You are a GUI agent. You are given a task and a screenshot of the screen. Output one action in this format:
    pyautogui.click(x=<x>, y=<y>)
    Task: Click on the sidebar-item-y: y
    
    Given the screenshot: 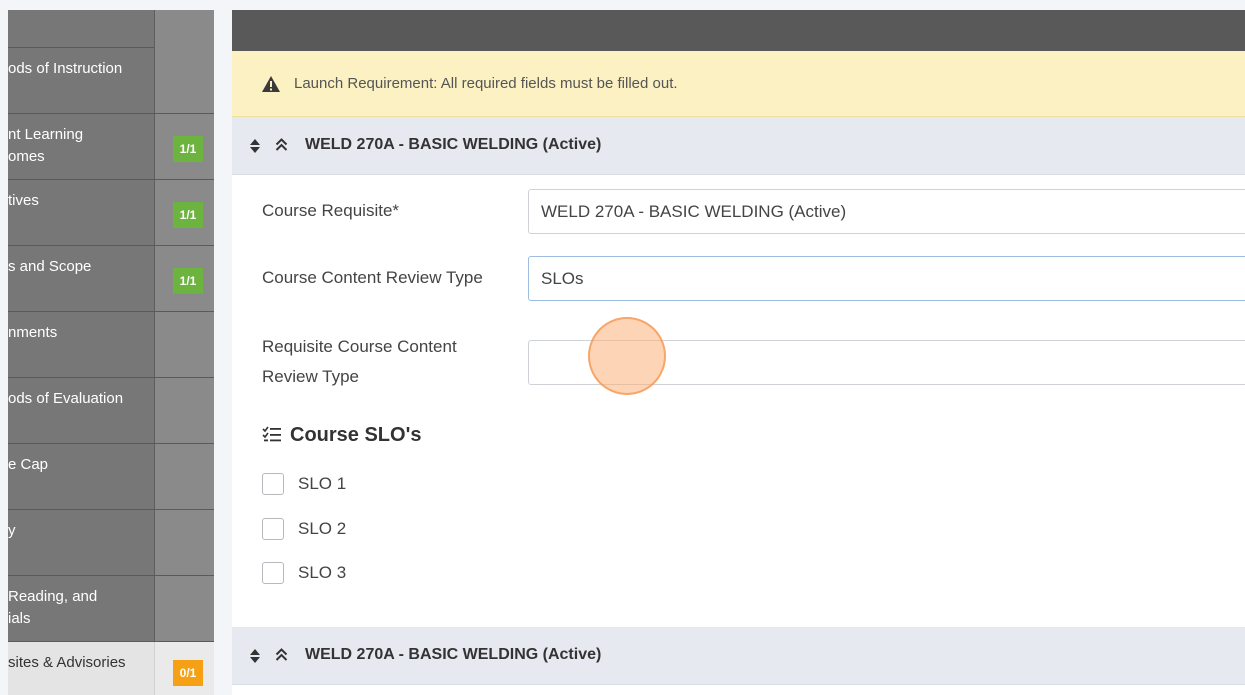 What is the action you would take?
    pyautogui.click(x=111, y=543)
    